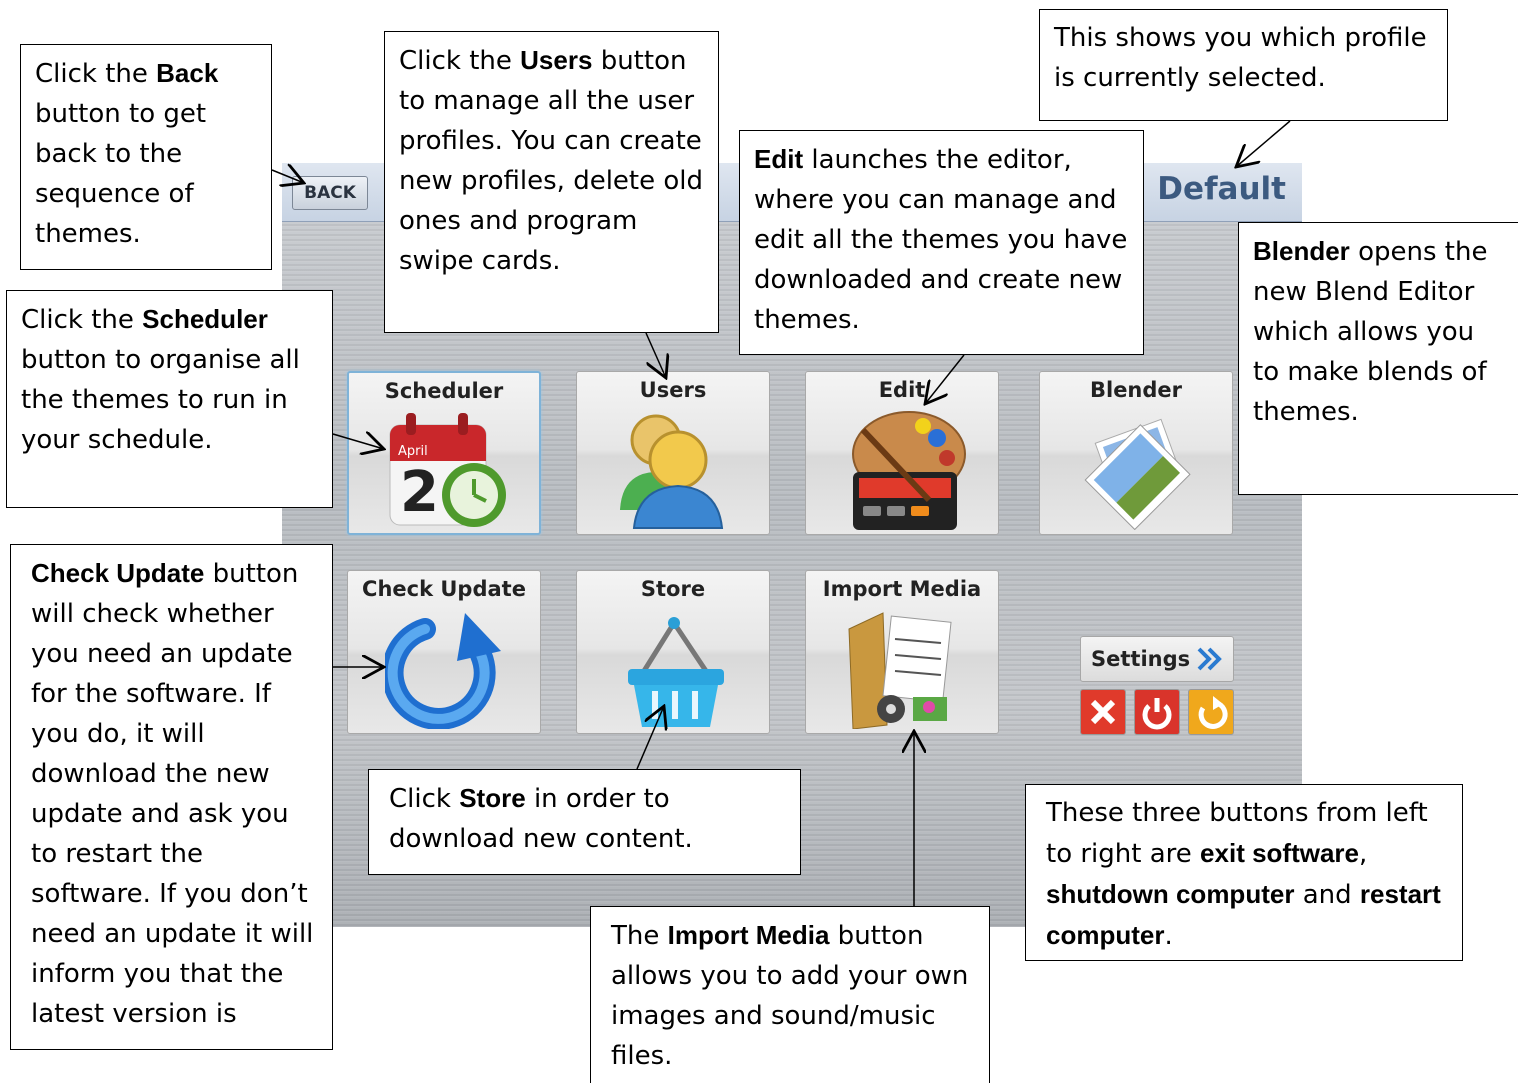 This screenshot has width=1518, height=1083. What do you see at coordinates (358, 441) in the screenshot?
I see `arrow-scheduler` at bounding box center [358, 441].